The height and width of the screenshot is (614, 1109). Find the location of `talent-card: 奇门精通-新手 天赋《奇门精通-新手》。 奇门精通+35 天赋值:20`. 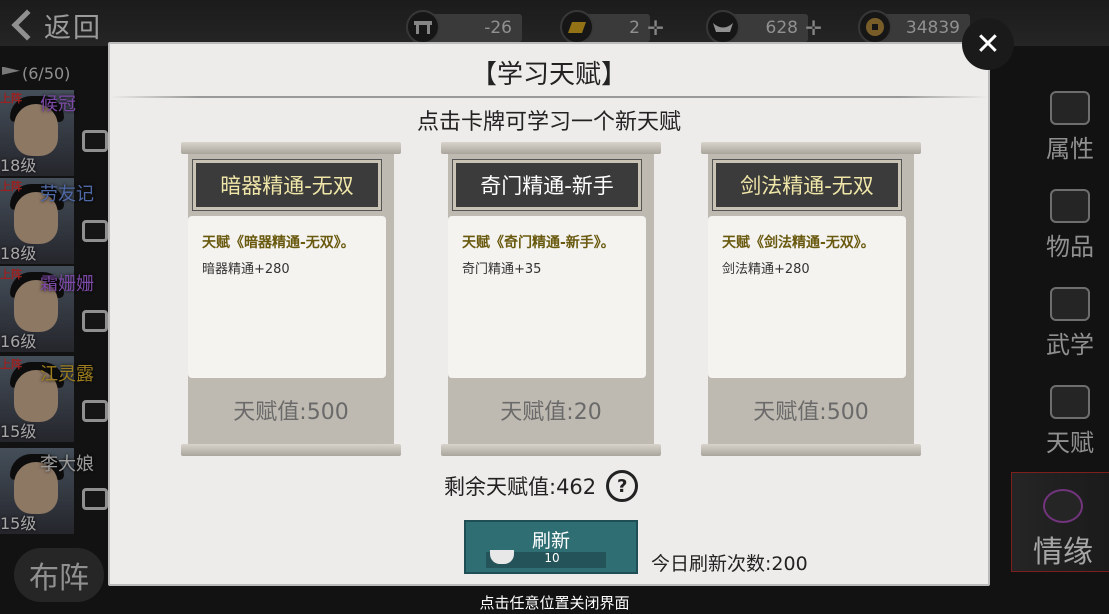

talent-card: 奇门精通-新手 天赋《奇门精通-新手》。 奇门精通+35 天赋值:20 is located at coordinates (551, 300).